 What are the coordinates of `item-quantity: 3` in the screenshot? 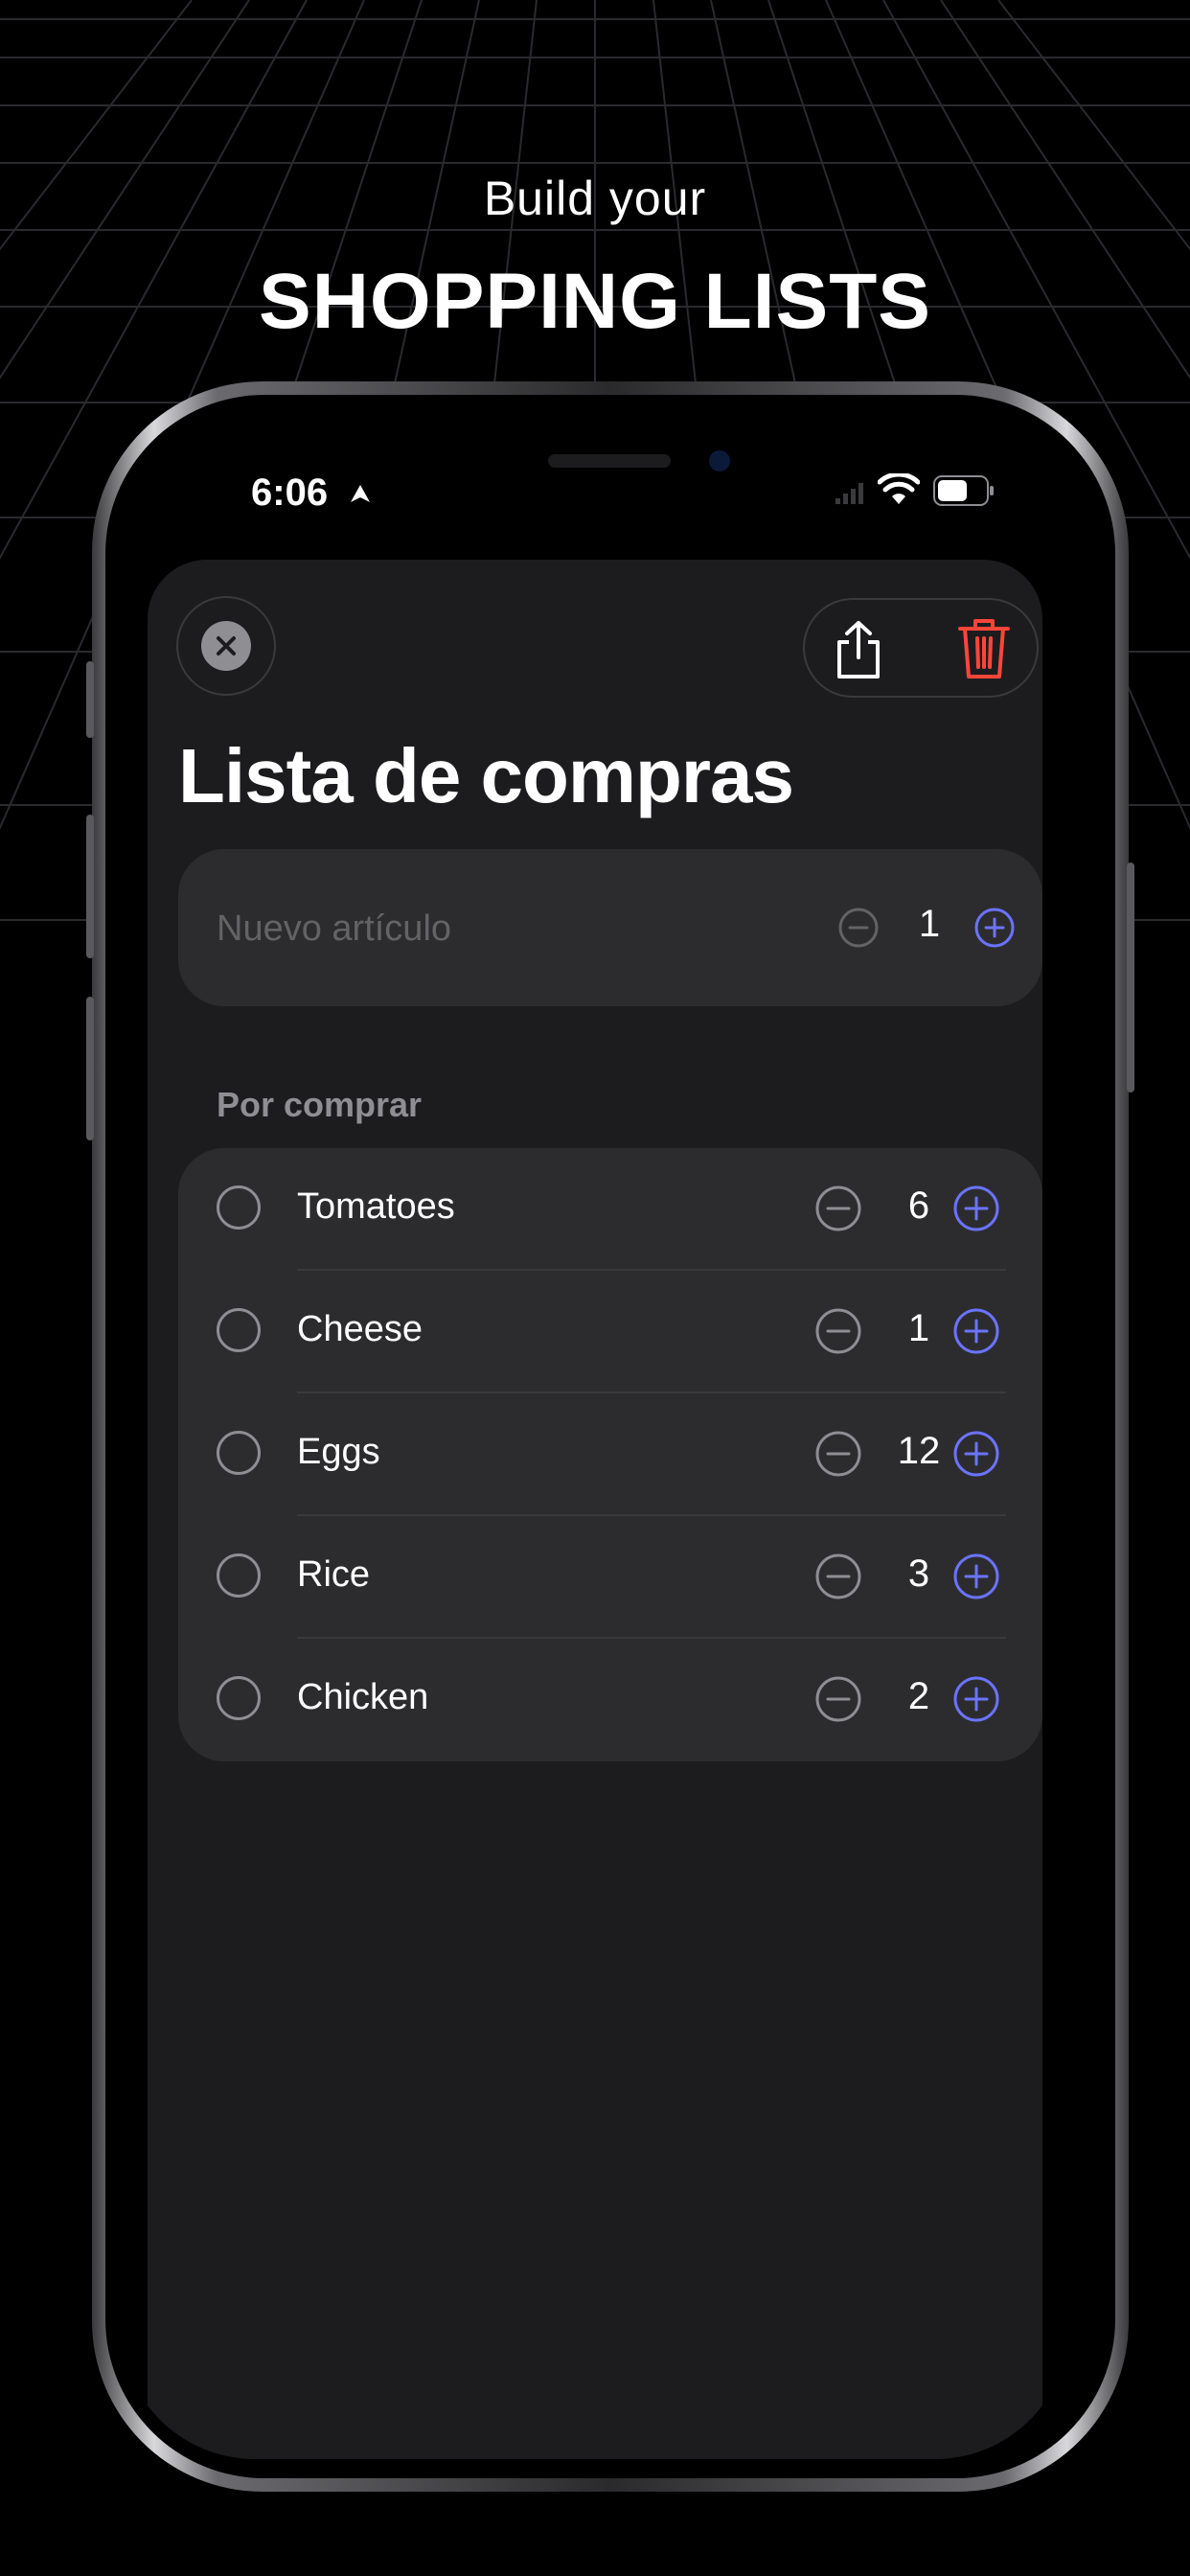 It's located at (919, 1573).